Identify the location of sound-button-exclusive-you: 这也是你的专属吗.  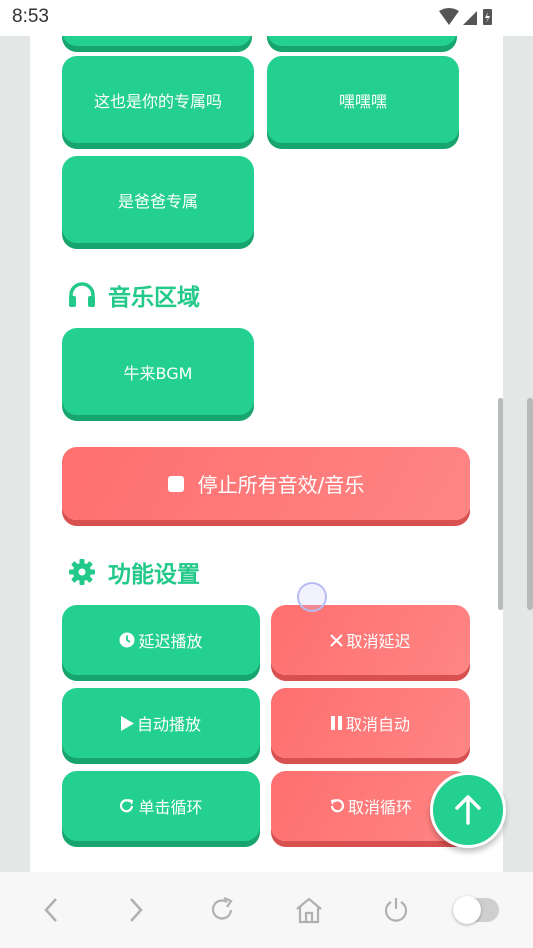
(158, 99).